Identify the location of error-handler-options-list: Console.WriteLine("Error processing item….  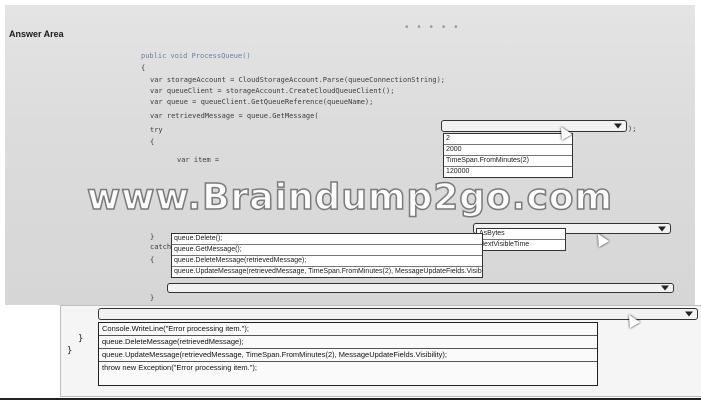
(348, 354).